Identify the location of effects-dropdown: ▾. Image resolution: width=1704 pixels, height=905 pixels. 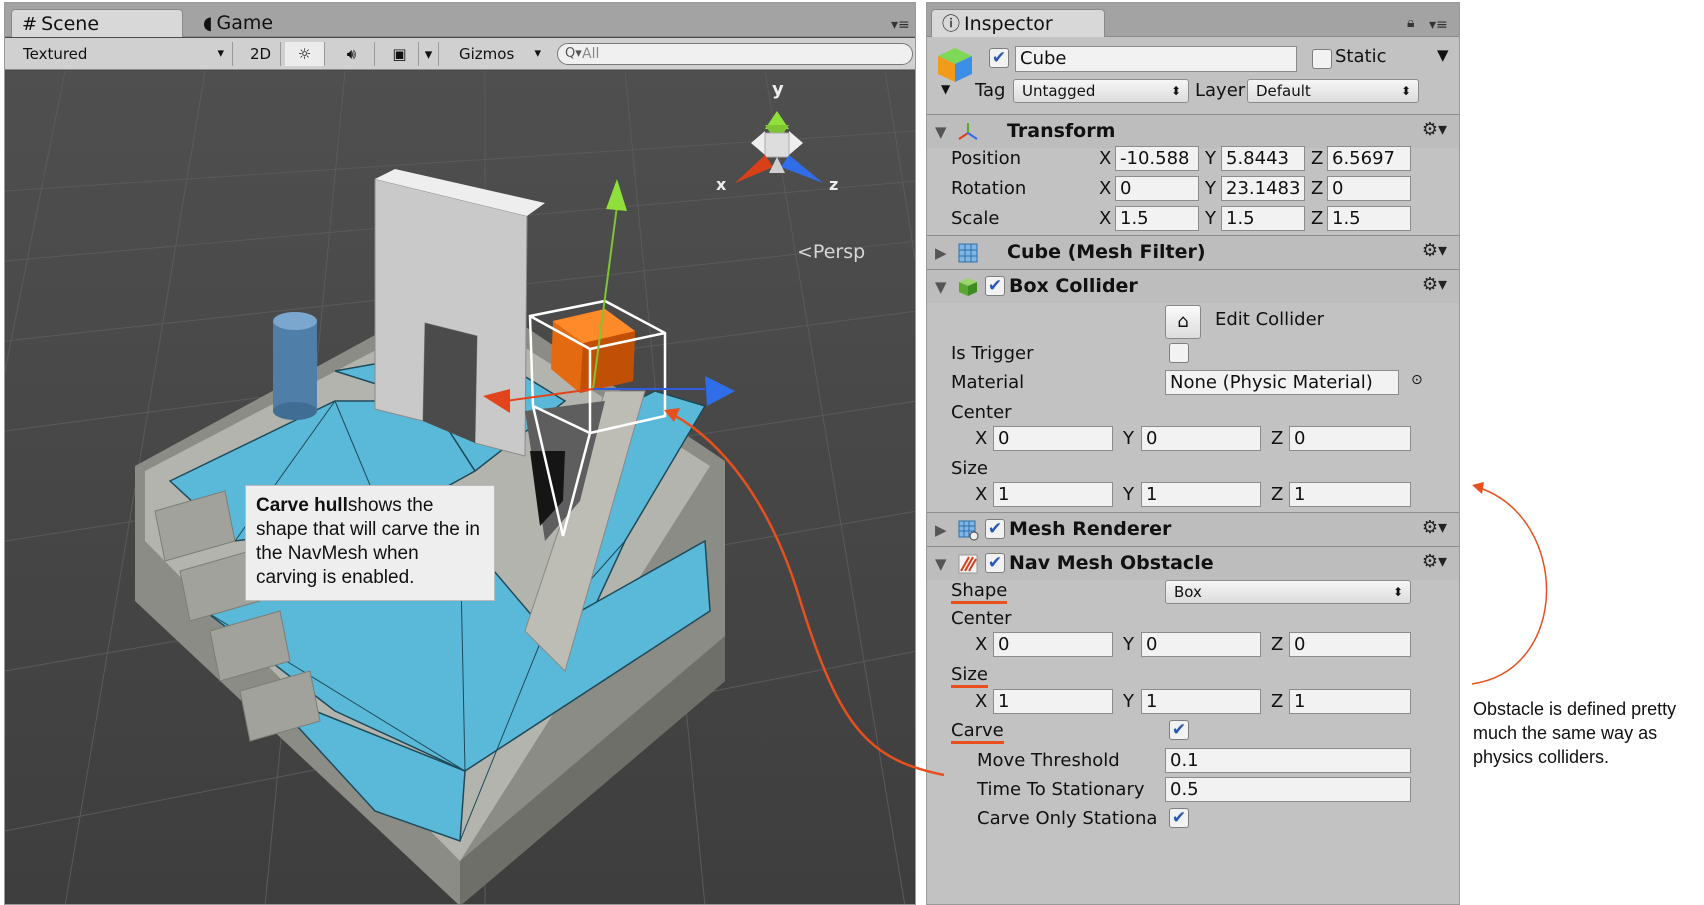
(429, 54).